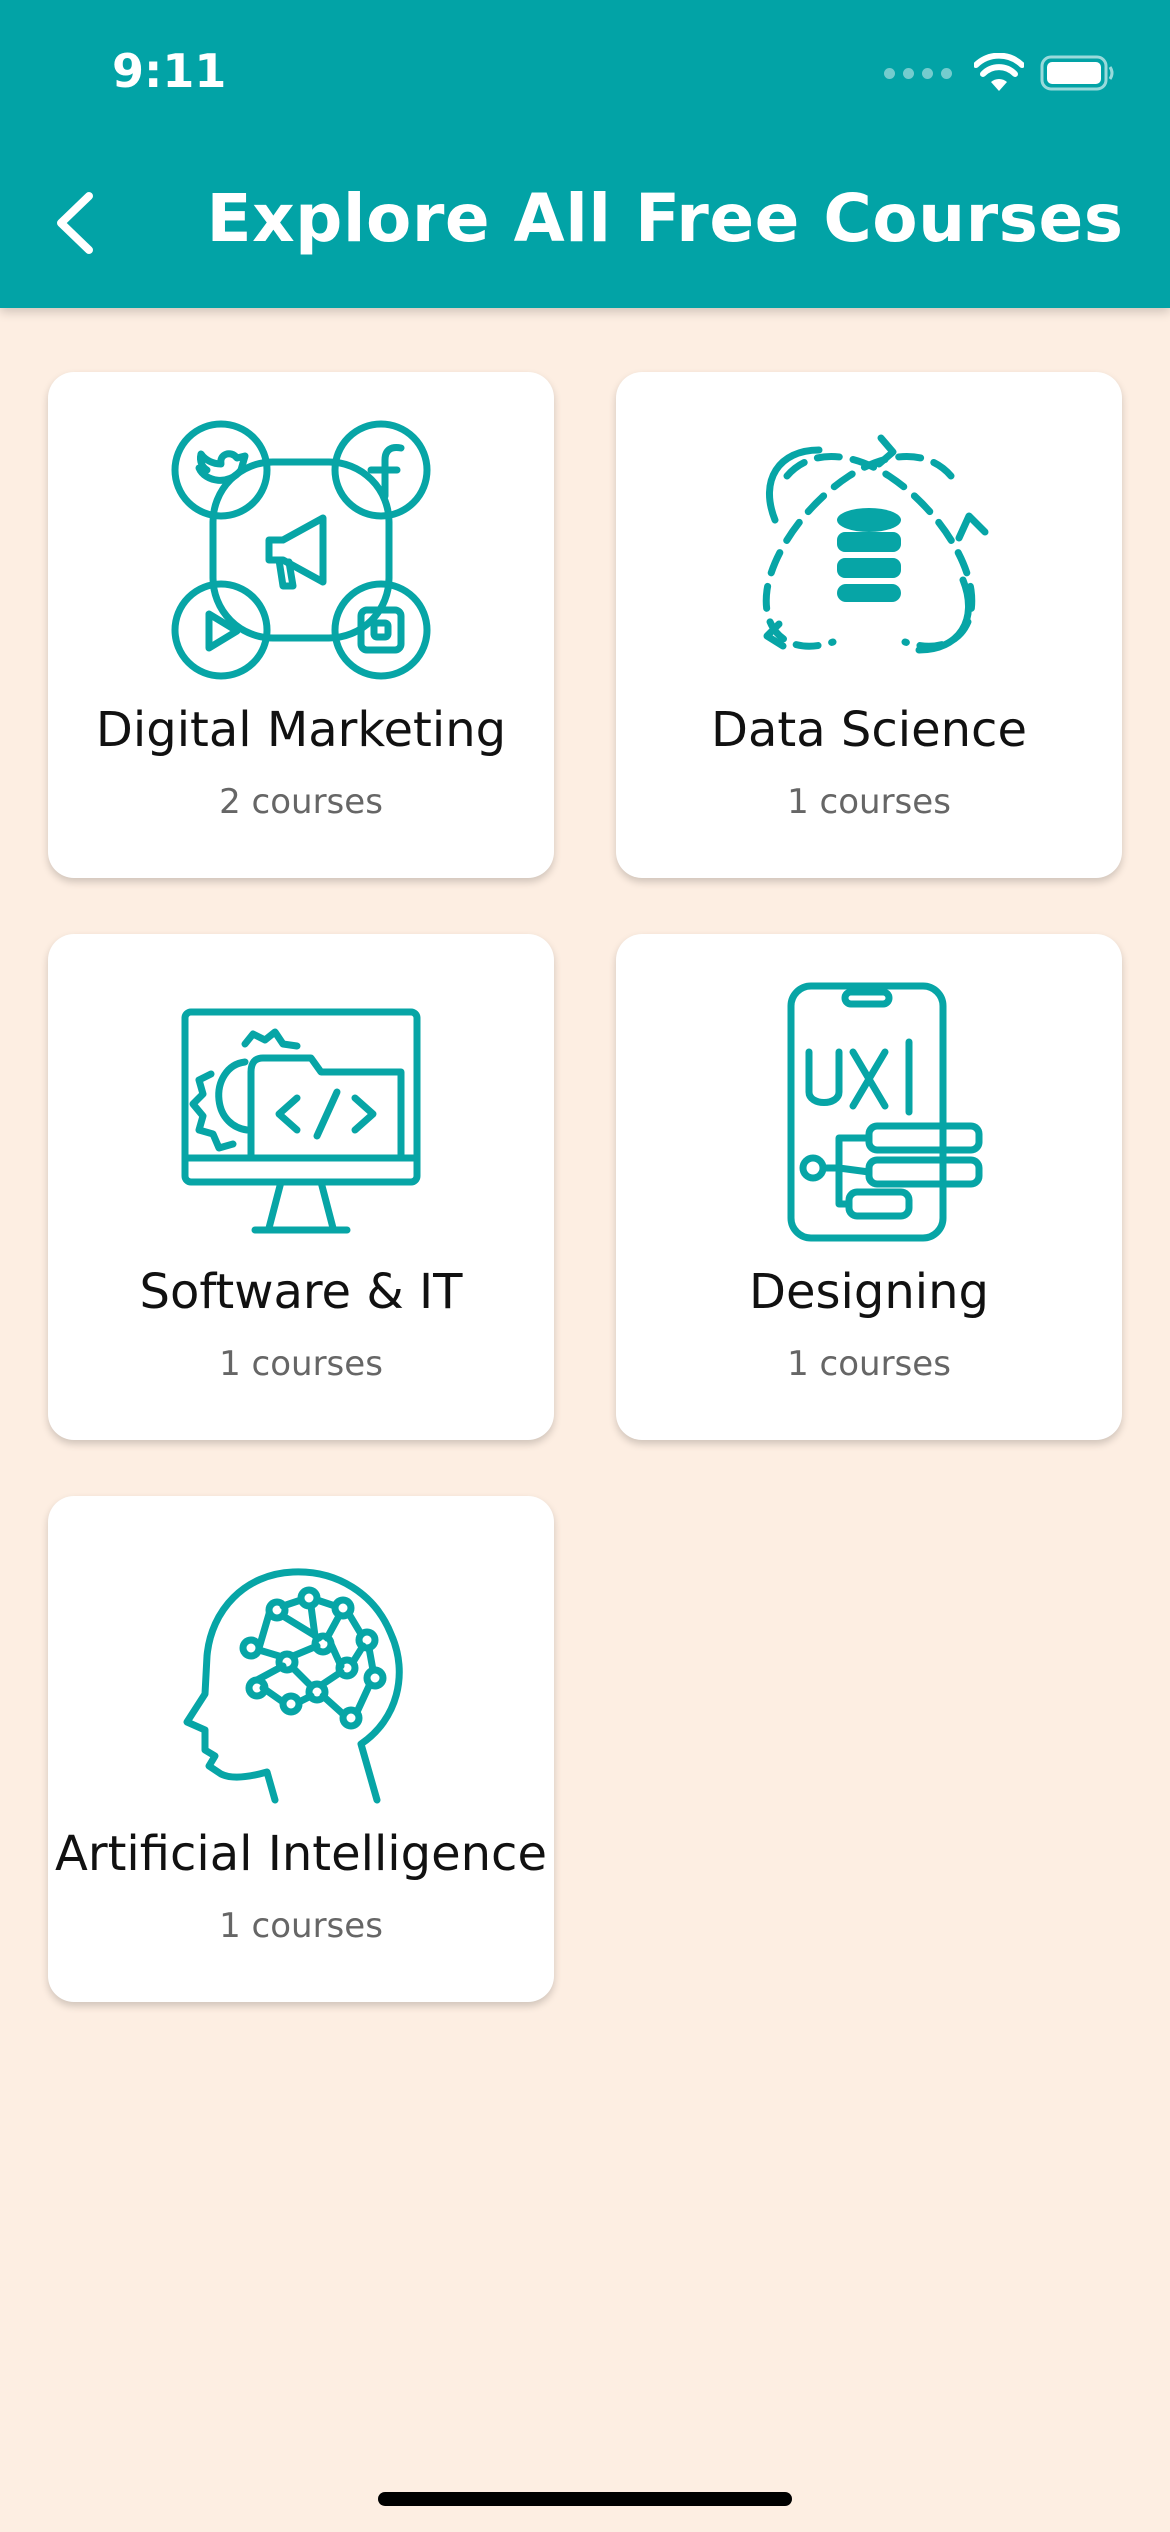 The image size is (1170, 2532). Describe the element at coordinates (875, 544) in the screenshot. I see `database-orbit-icon` at that location.